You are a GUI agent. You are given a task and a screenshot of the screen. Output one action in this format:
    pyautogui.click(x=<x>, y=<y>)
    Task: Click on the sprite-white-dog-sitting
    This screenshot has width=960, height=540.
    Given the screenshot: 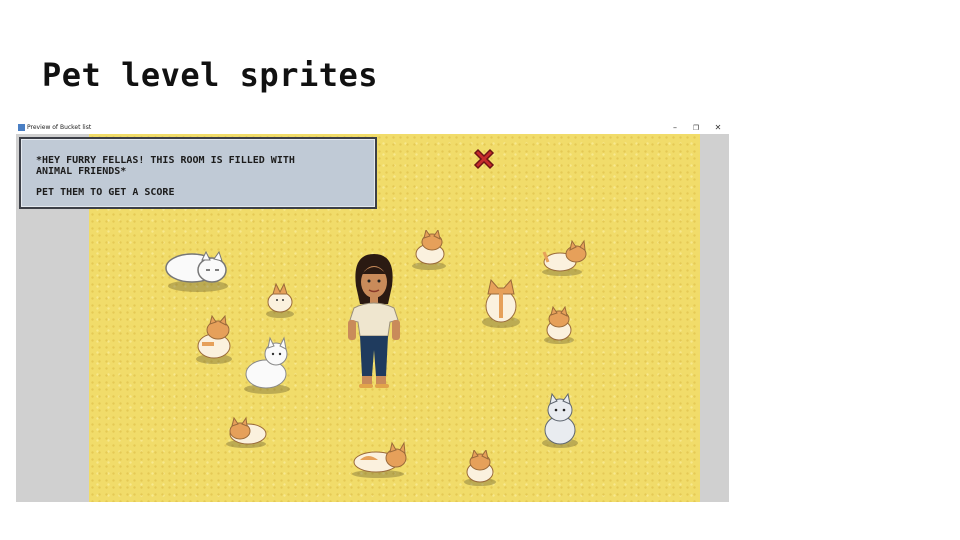 What is the action you would take?
    pyautogui.click(x=268, y=366)
    